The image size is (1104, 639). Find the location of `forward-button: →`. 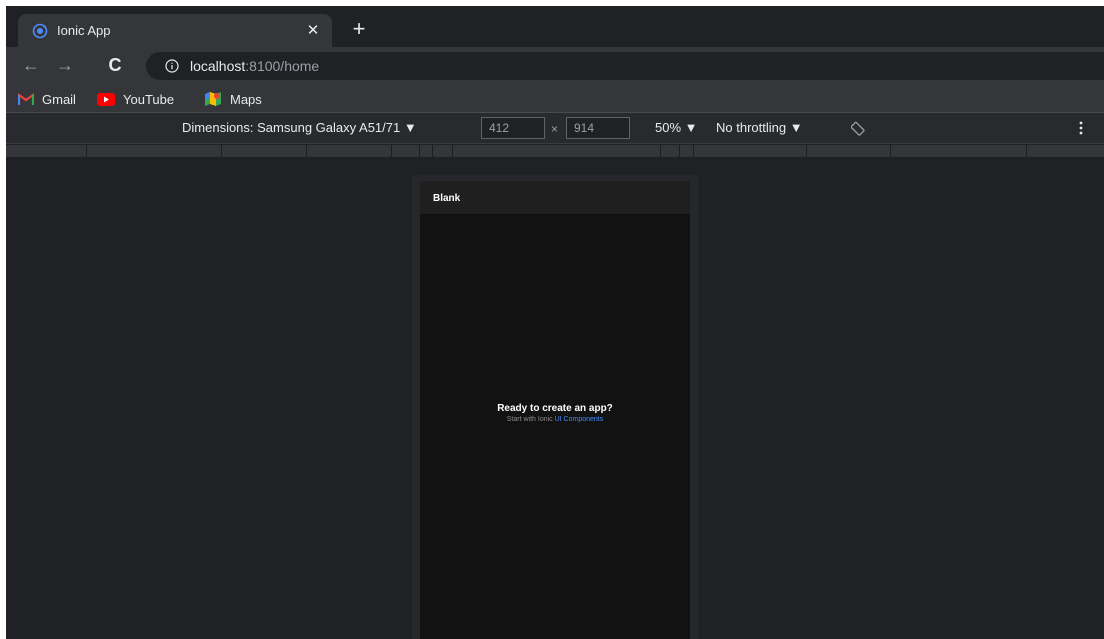

forward-button: → is located at coordinates (65, 65).